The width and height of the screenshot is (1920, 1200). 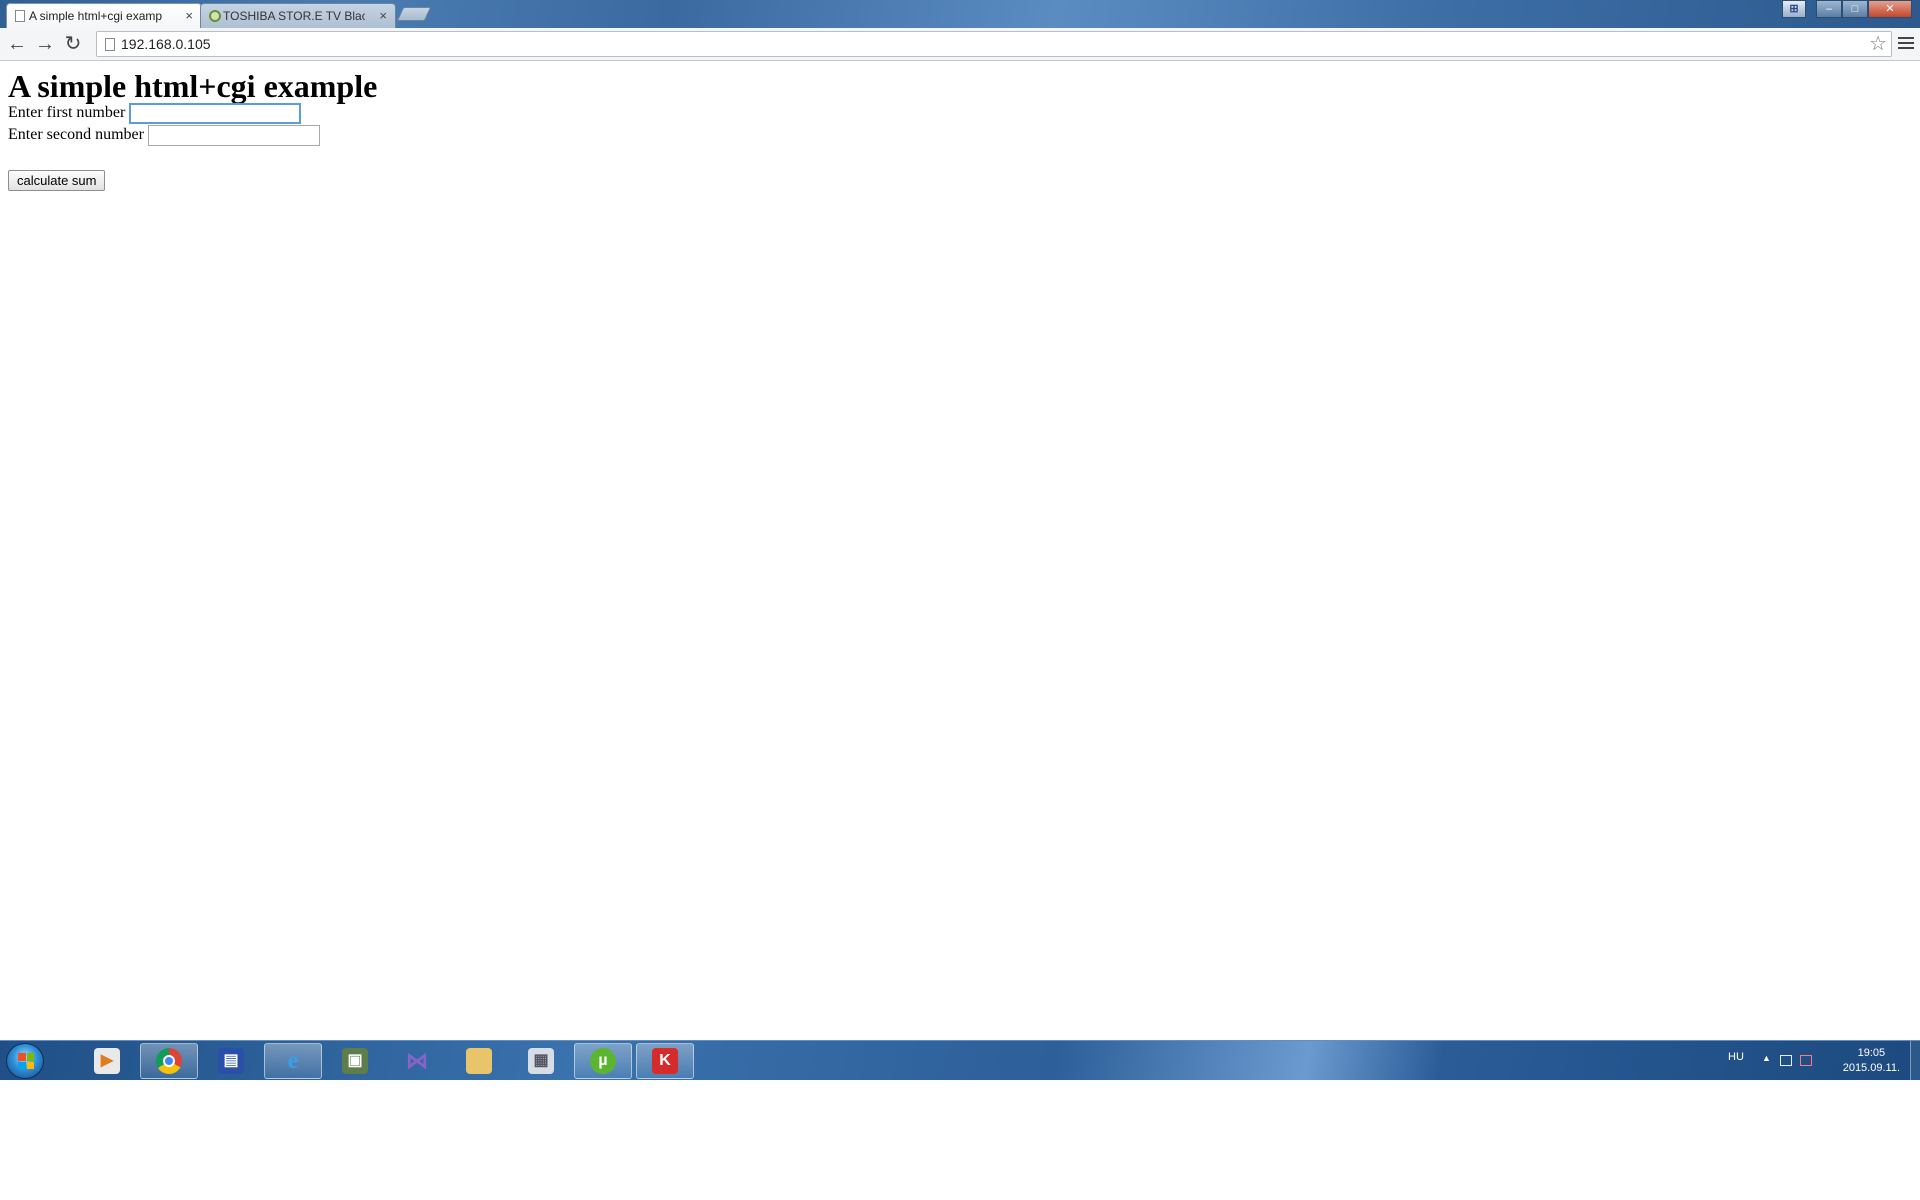 I want to click on start-button, so click(x=25, y=1061).